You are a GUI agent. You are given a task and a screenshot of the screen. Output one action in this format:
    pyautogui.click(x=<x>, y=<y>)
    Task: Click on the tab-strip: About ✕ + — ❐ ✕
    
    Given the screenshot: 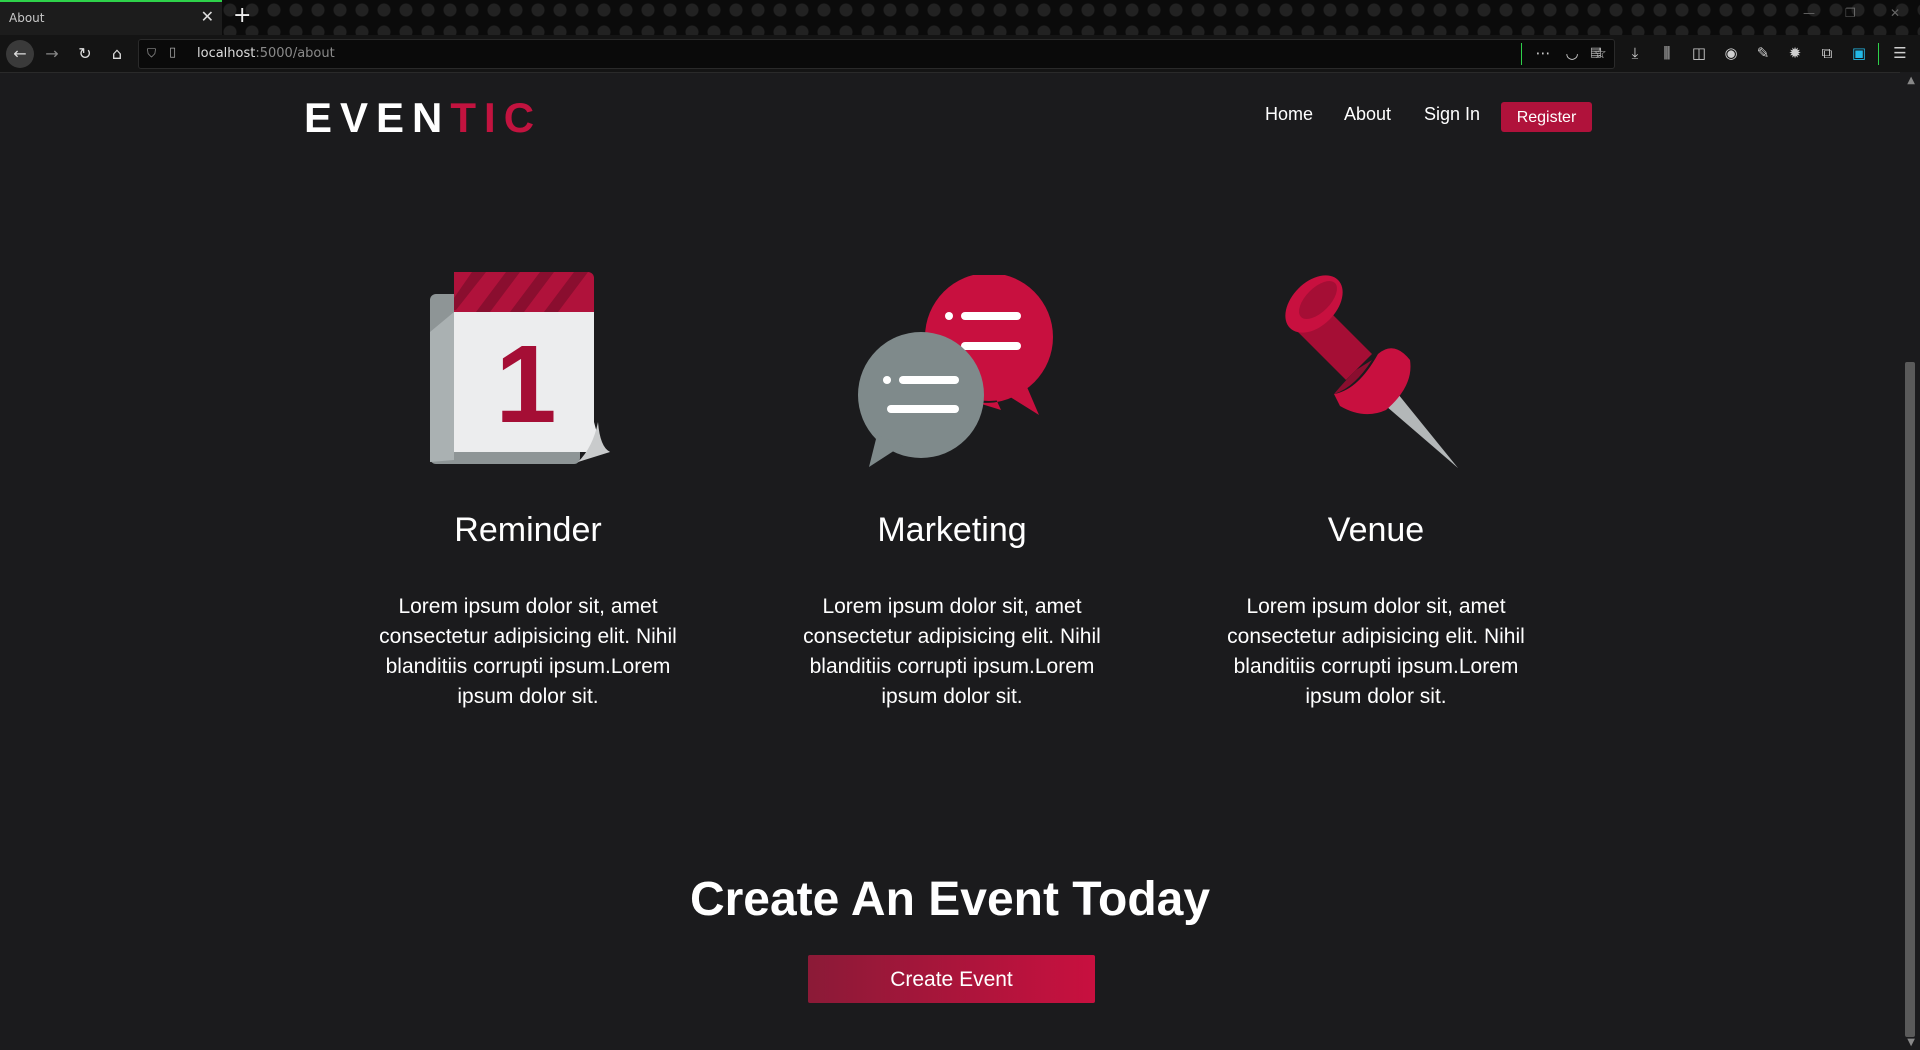 What is the action you would take?
    pyautogui.click(x=960, y=17)
    